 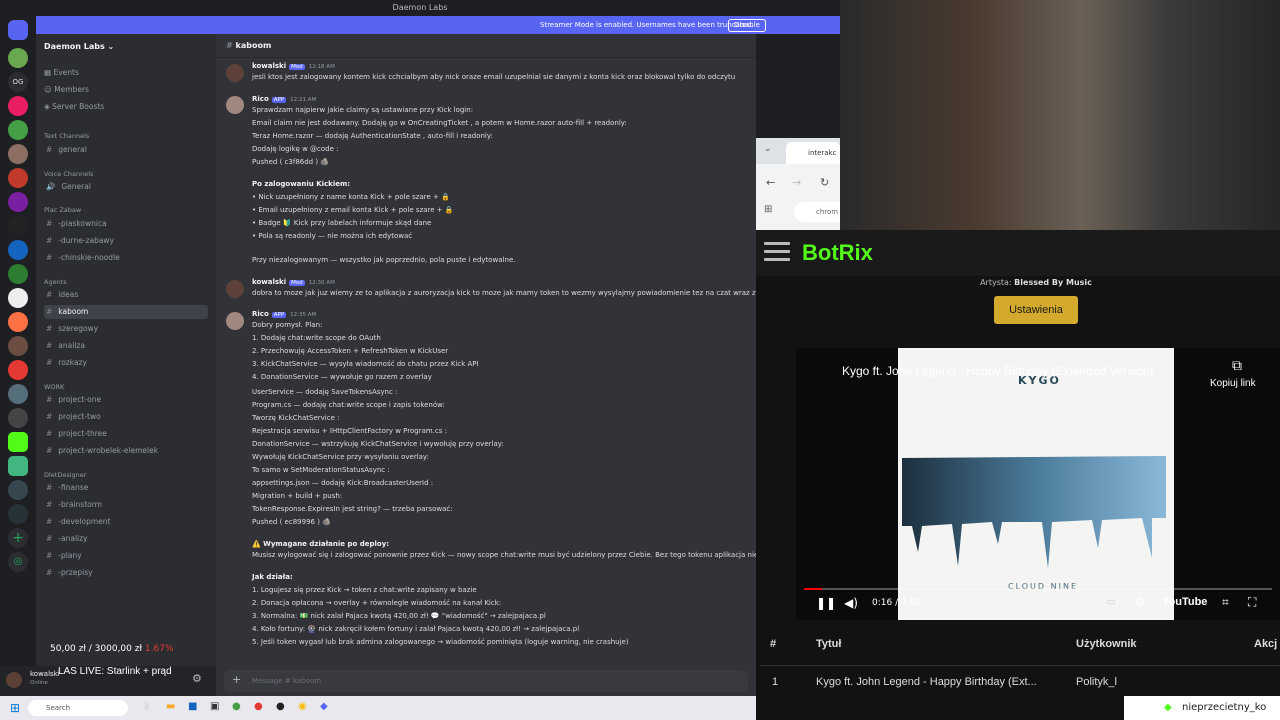 What do you see at coordinates (126, 505) in the screenshot?
I see `channel-brainstorm: # -brainstorm` at bounding box center [126, 505].